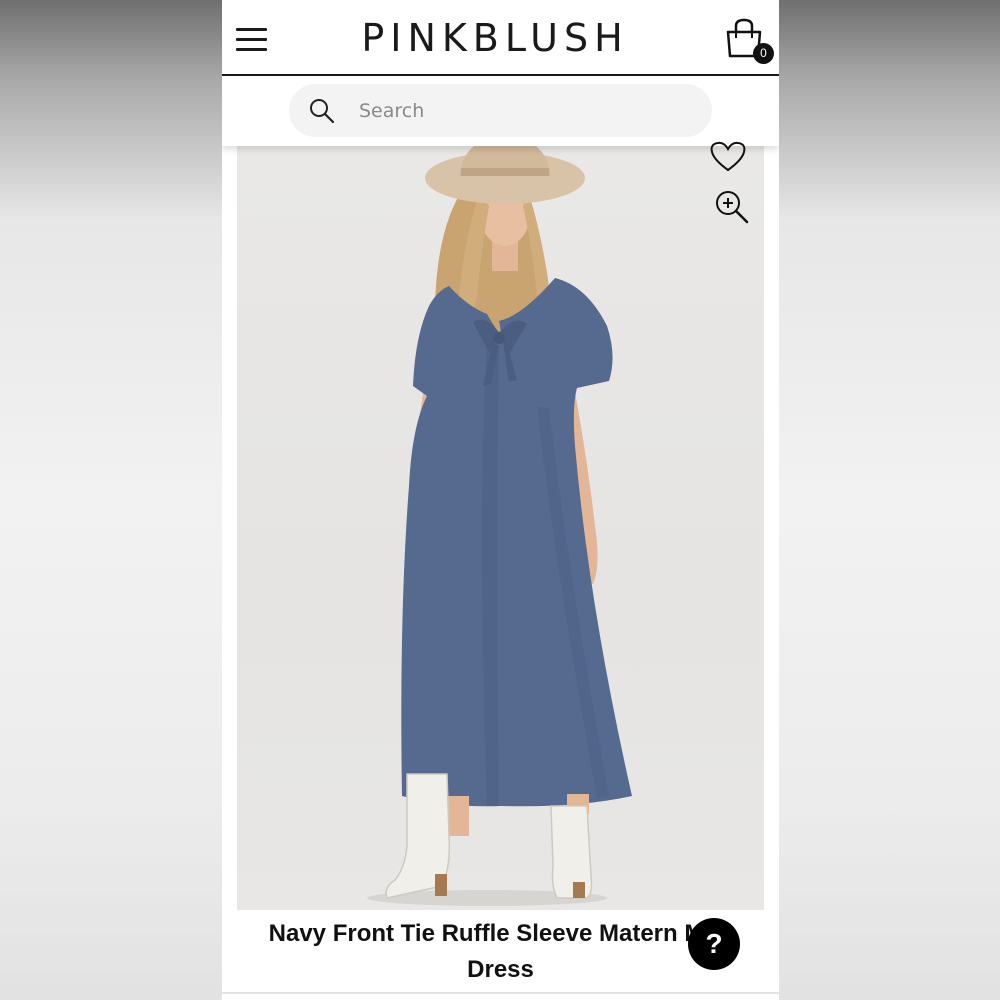 This screenshot has width=1000, height=1000. Describe the element at coordinates (252, 39) in the screenshot. I see `hamburger-menu-icon` at that location.